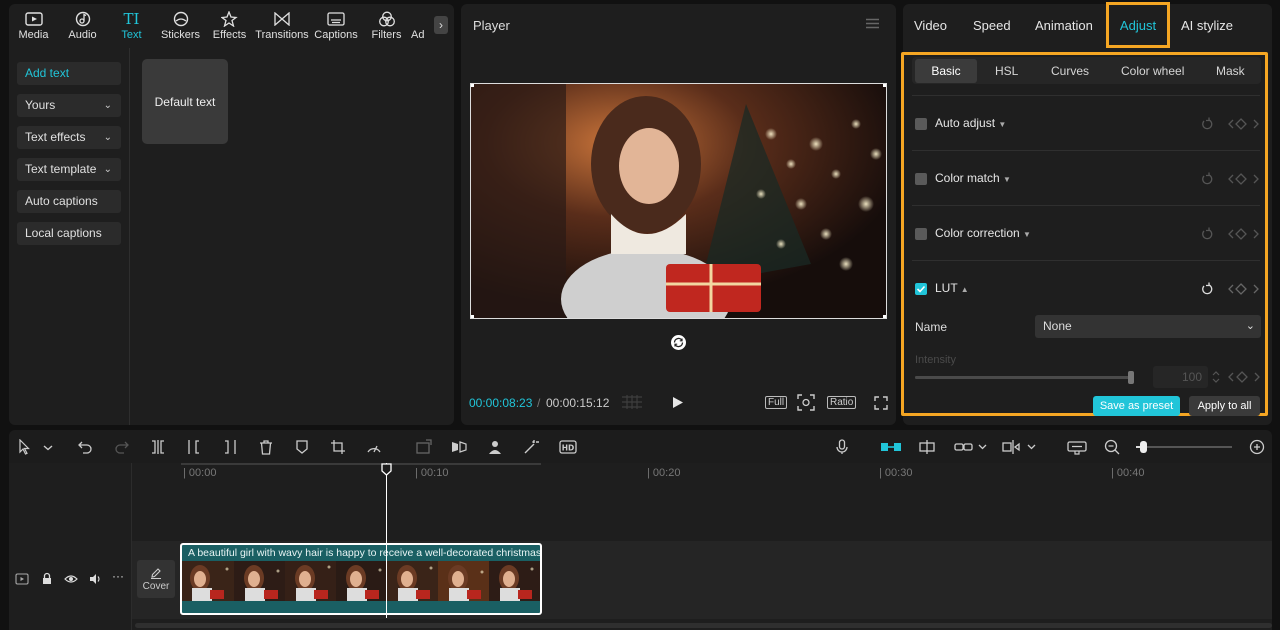 The width and height of the screenshot is (1280, 630). What do you see at coordinates (531, 447) in the screenshot?
I see `magic-button` at bounding box center [531, 447].